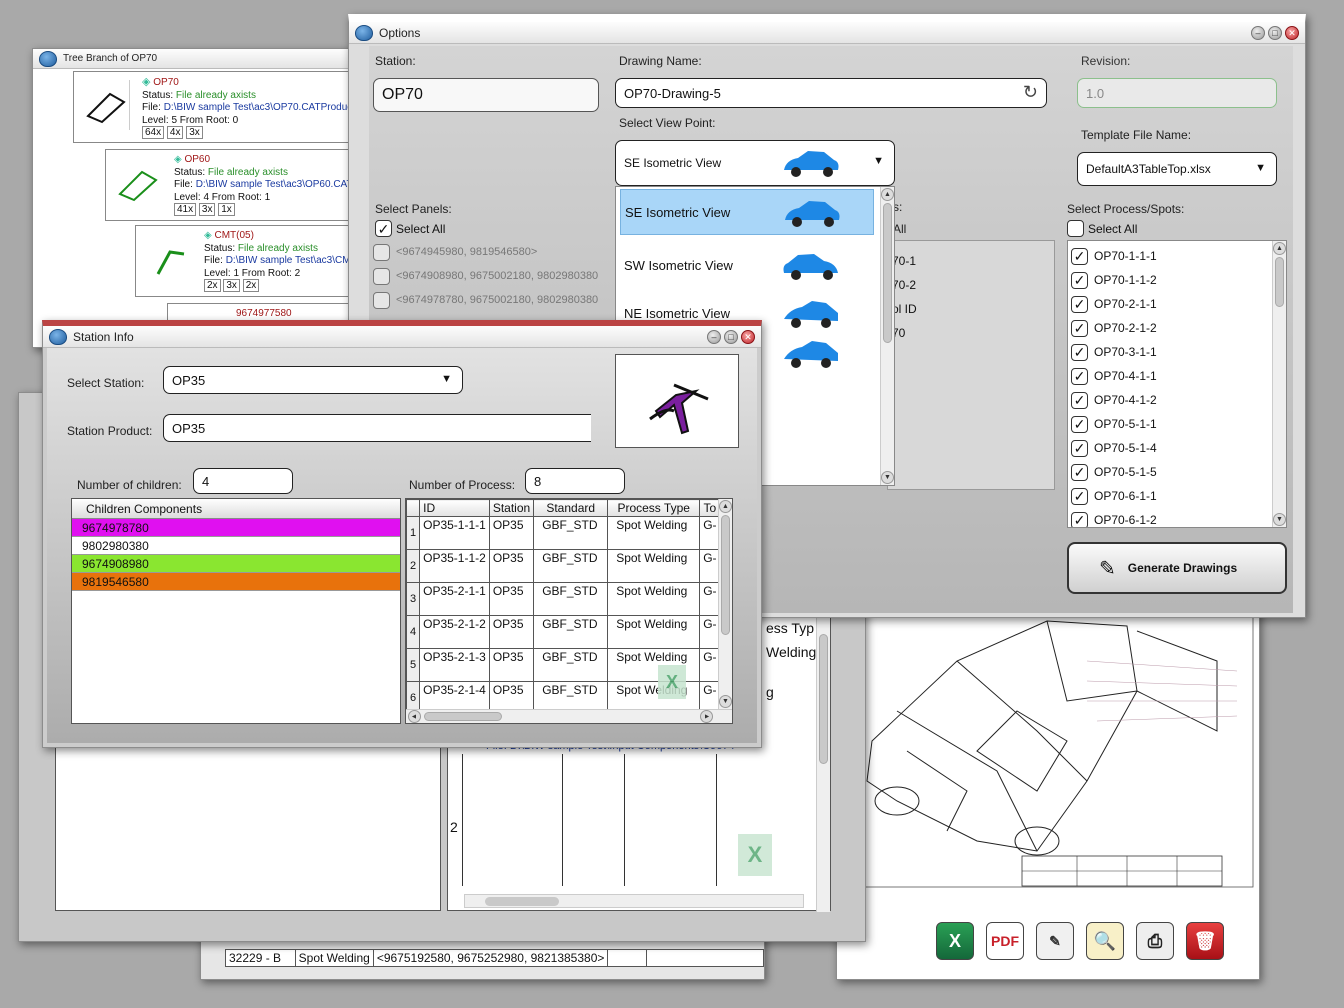 This screenshot has width=1344, height=1008. What do you see at coordinates (677, 401) in the screenshot?
I see `station-preview-image` at bounding box center [677, 401].